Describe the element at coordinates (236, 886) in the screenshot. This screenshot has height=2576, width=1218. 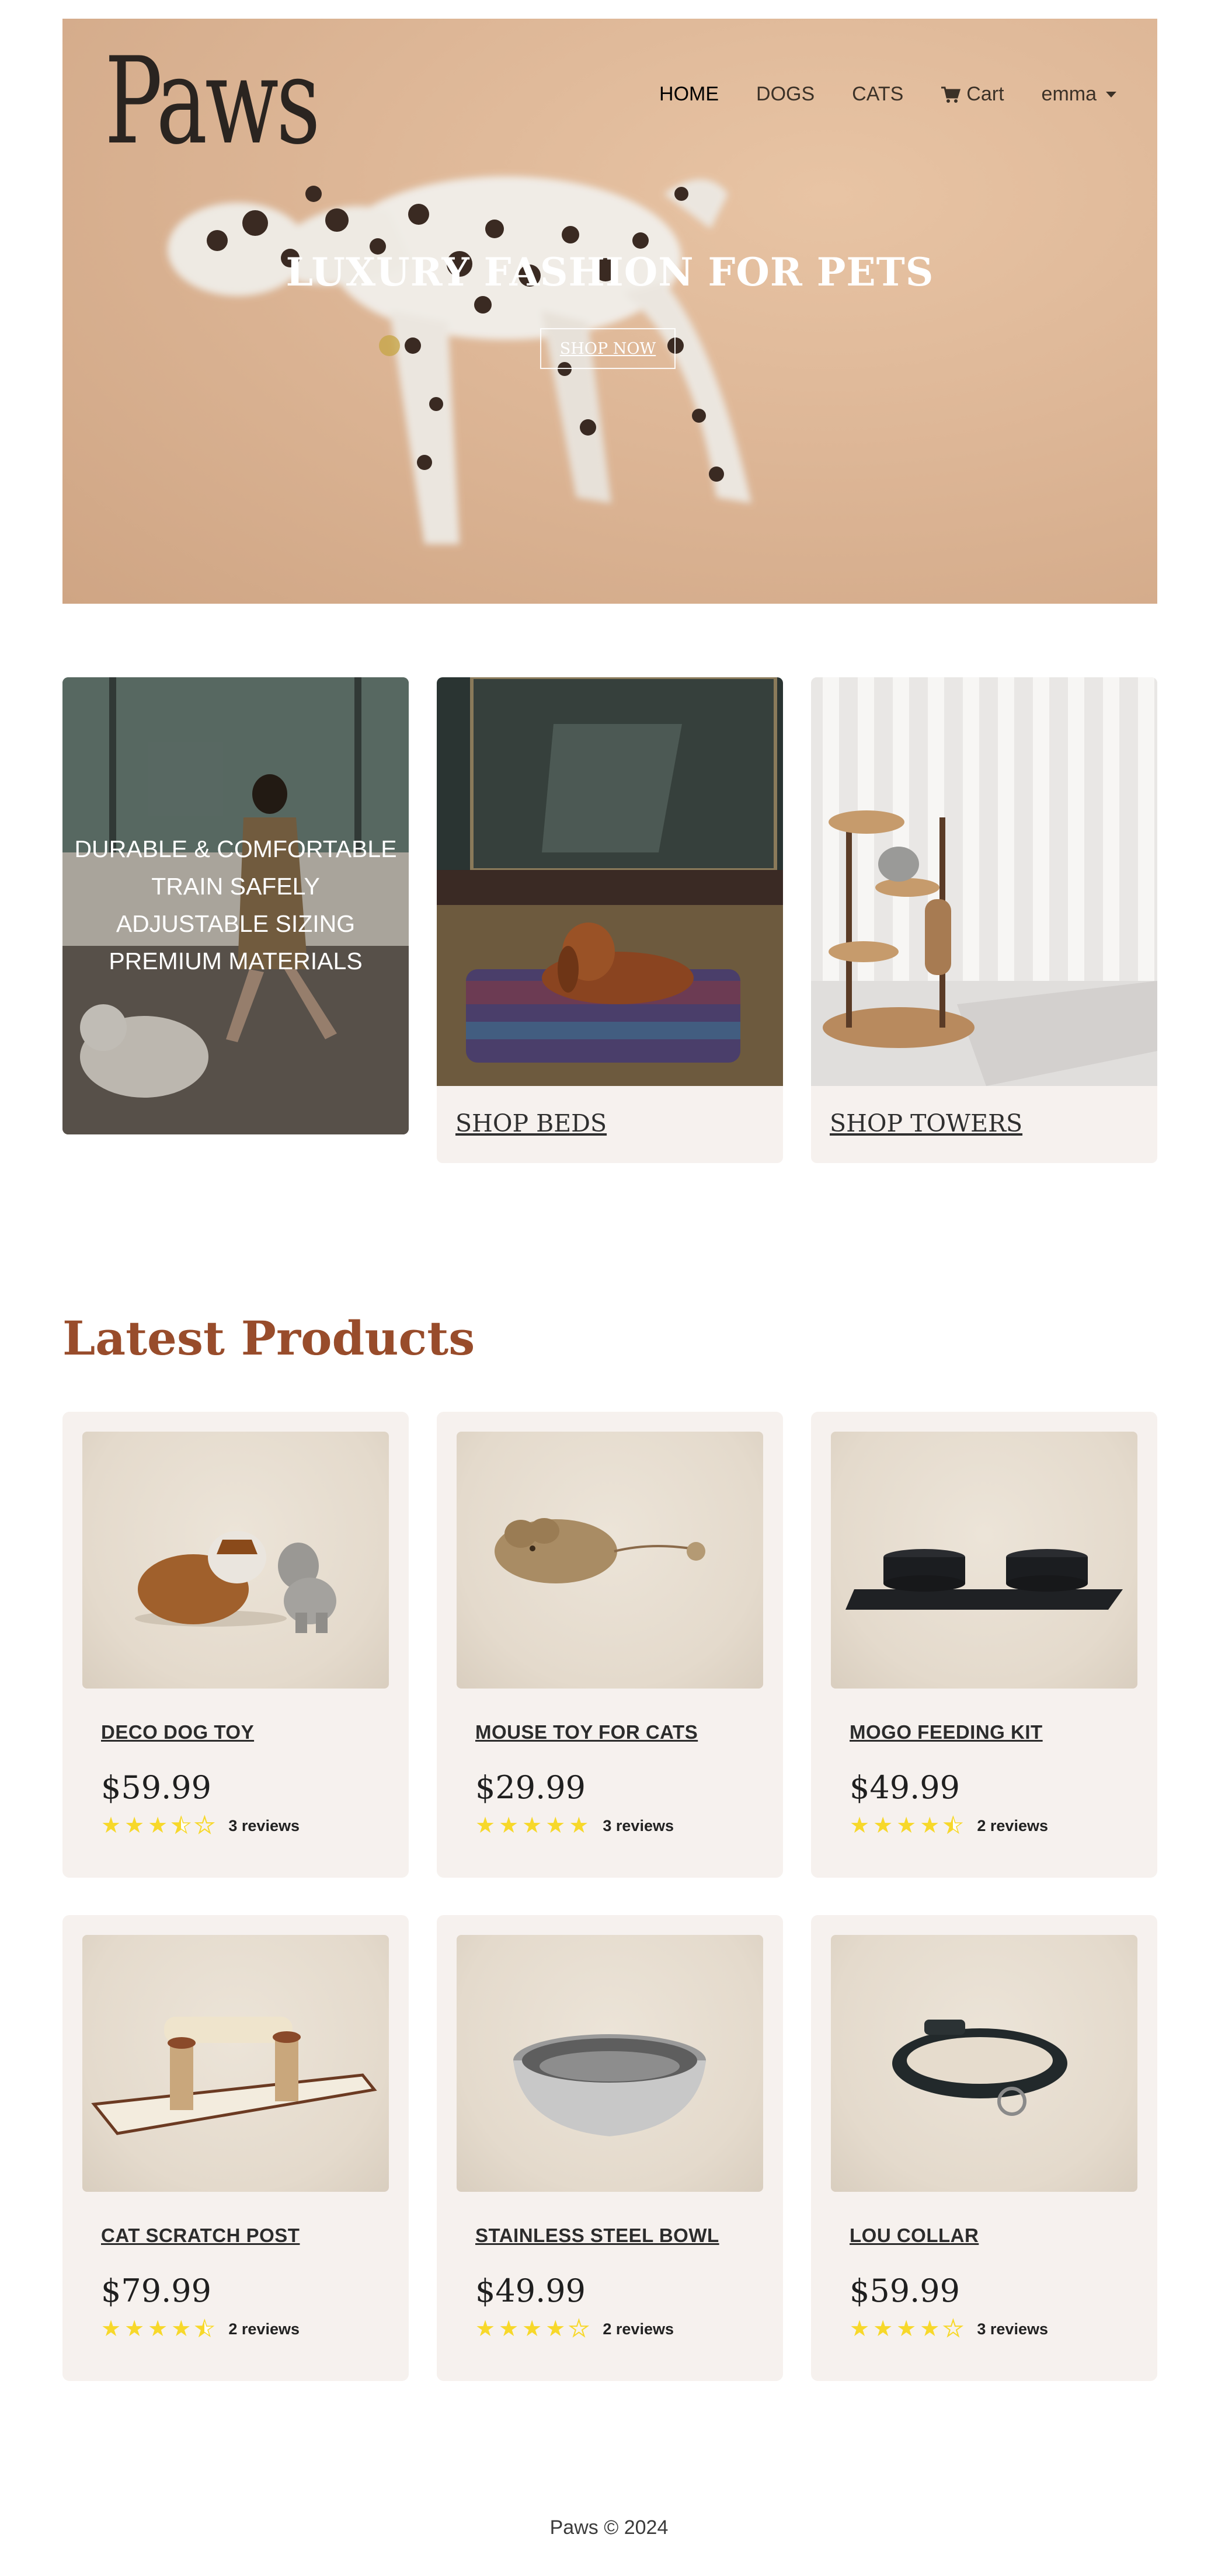
I see `feature-line: TRAIN SAFELY` at that location.